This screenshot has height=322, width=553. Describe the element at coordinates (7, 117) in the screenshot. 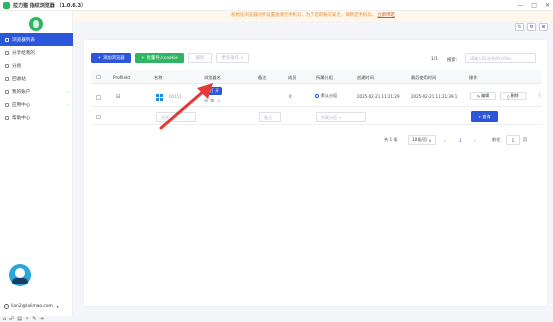

I see `help-icon` at that location.